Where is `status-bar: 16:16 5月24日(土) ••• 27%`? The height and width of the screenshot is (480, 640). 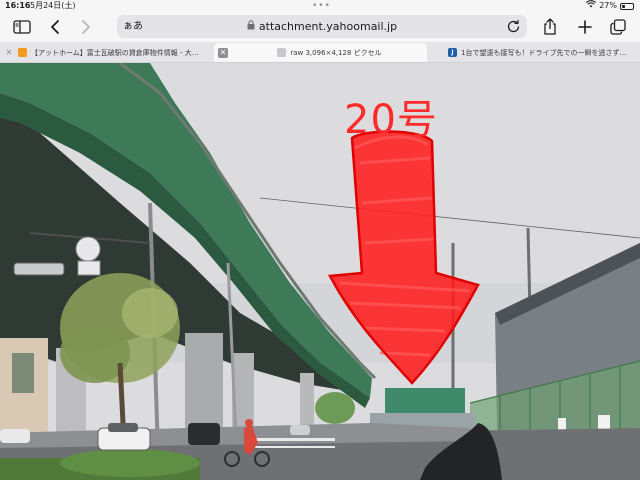 status-bar: 16:16 5月24日(土) ••• 27% is located at coordinates (320, 6).